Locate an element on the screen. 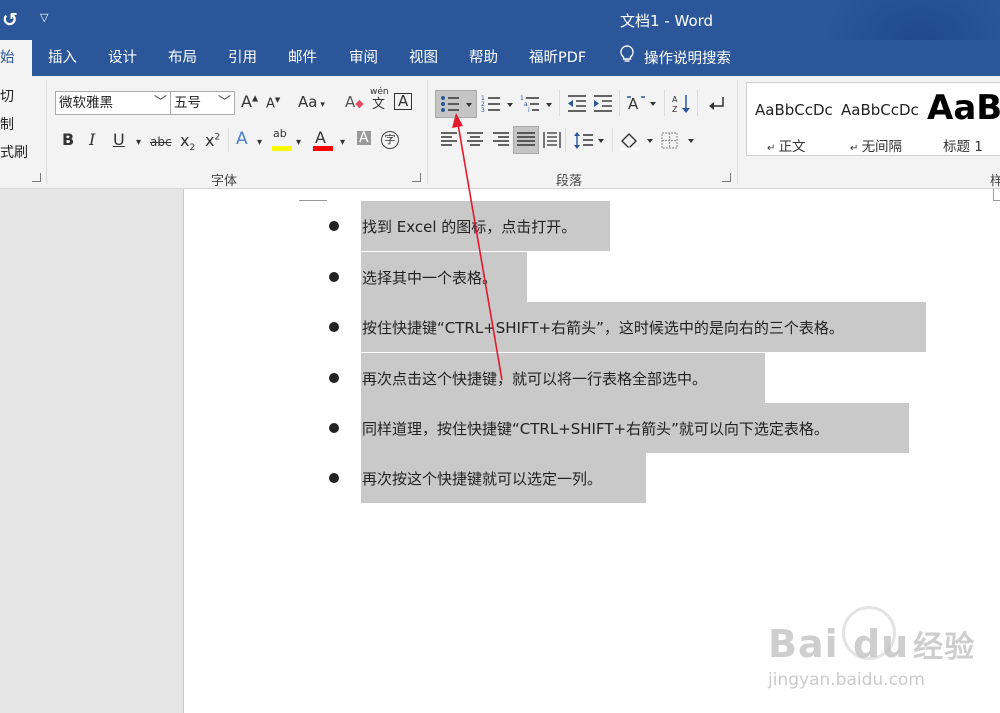 The width and height of the screenshot is (1000, 713). list-item-text: 按住快捷键“CTRL+SHIFT+右箭头”，这时候选中的是向右的三个表格。 is located at coordinates (603, 328).